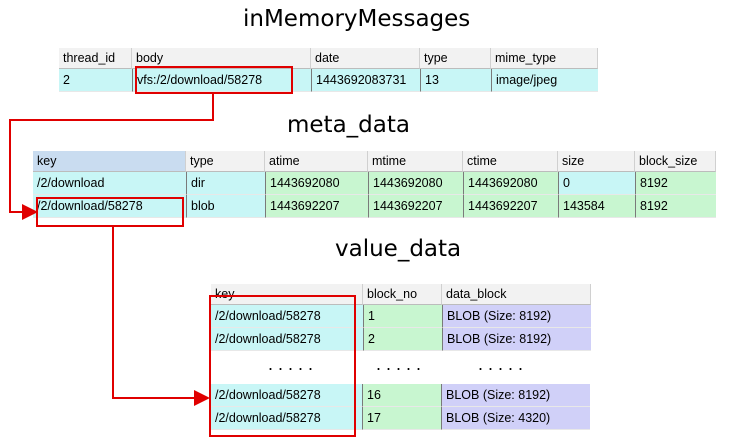 This screenshot has width=735, height=438. I want to click on arrow-meta-key-to-value-key, so click(161, 316).